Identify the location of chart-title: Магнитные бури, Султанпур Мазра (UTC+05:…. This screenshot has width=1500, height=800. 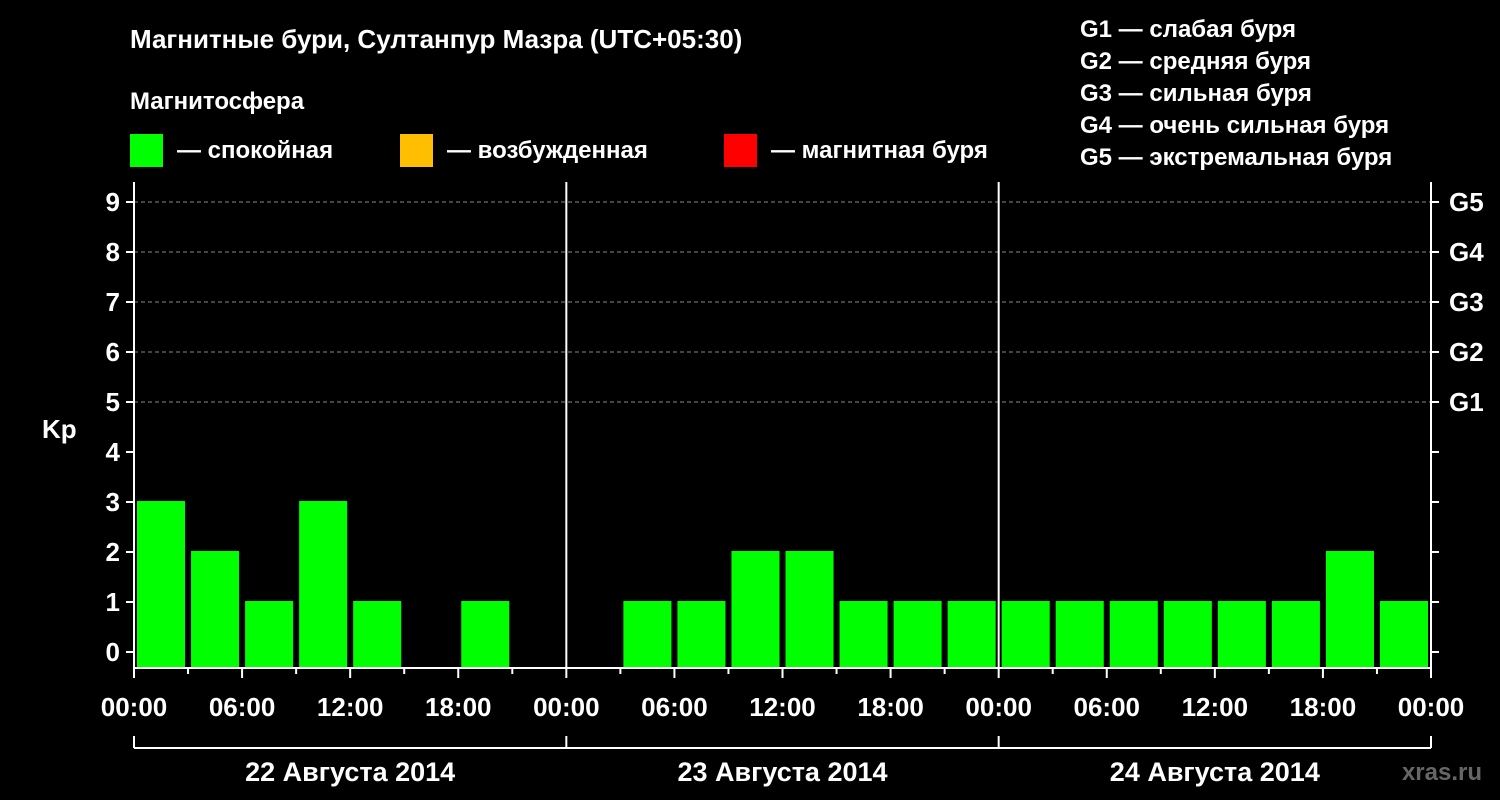
(436, 39).